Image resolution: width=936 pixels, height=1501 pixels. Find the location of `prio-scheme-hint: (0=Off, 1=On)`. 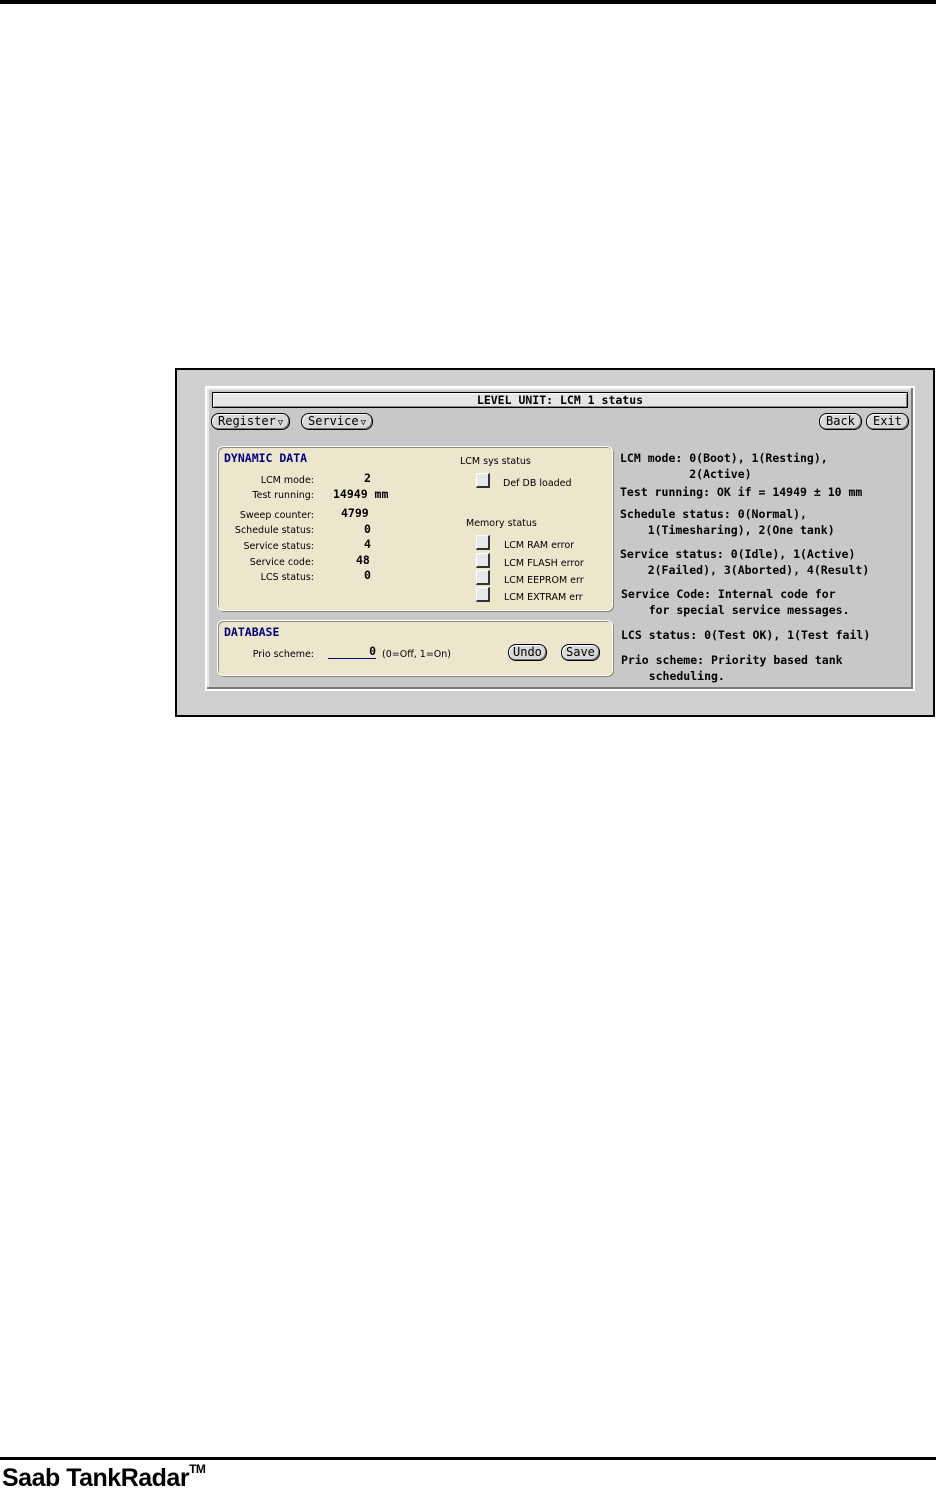

prio-scheme-hint: (0=Off, 1=On) is located at coordinates (416, 654).